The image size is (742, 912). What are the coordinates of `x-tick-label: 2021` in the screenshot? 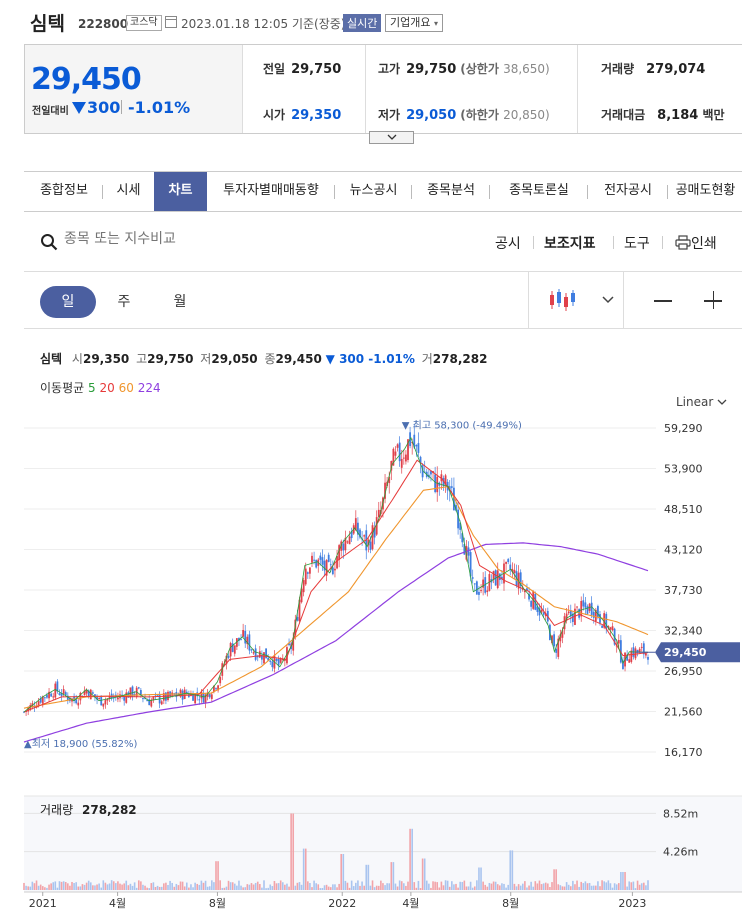 It's located at (43, 903).